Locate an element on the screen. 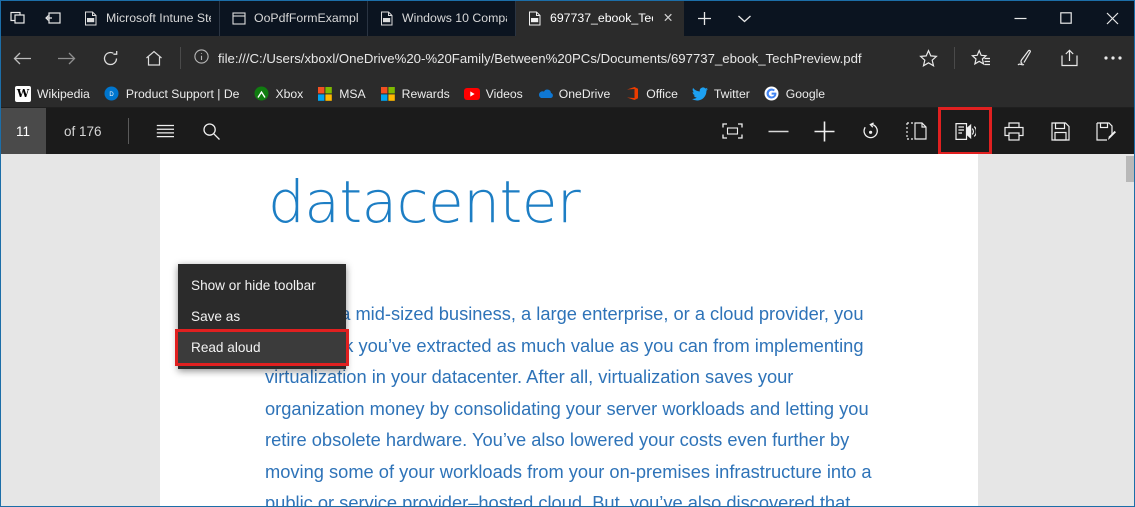  page-count-label: of 176 is located at coordinates (83, 131).